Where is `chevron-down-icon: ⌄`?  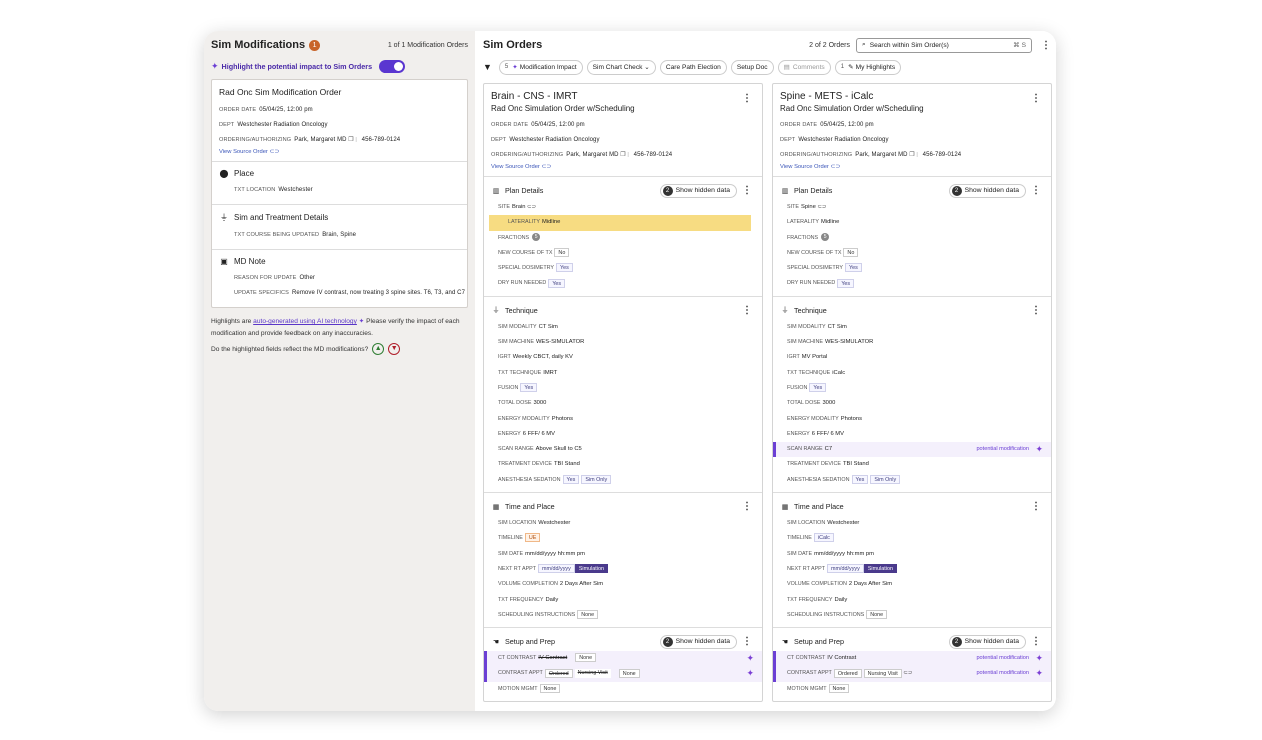
chevron-down-icon: ⌄ is located at coordinates (647, 67).